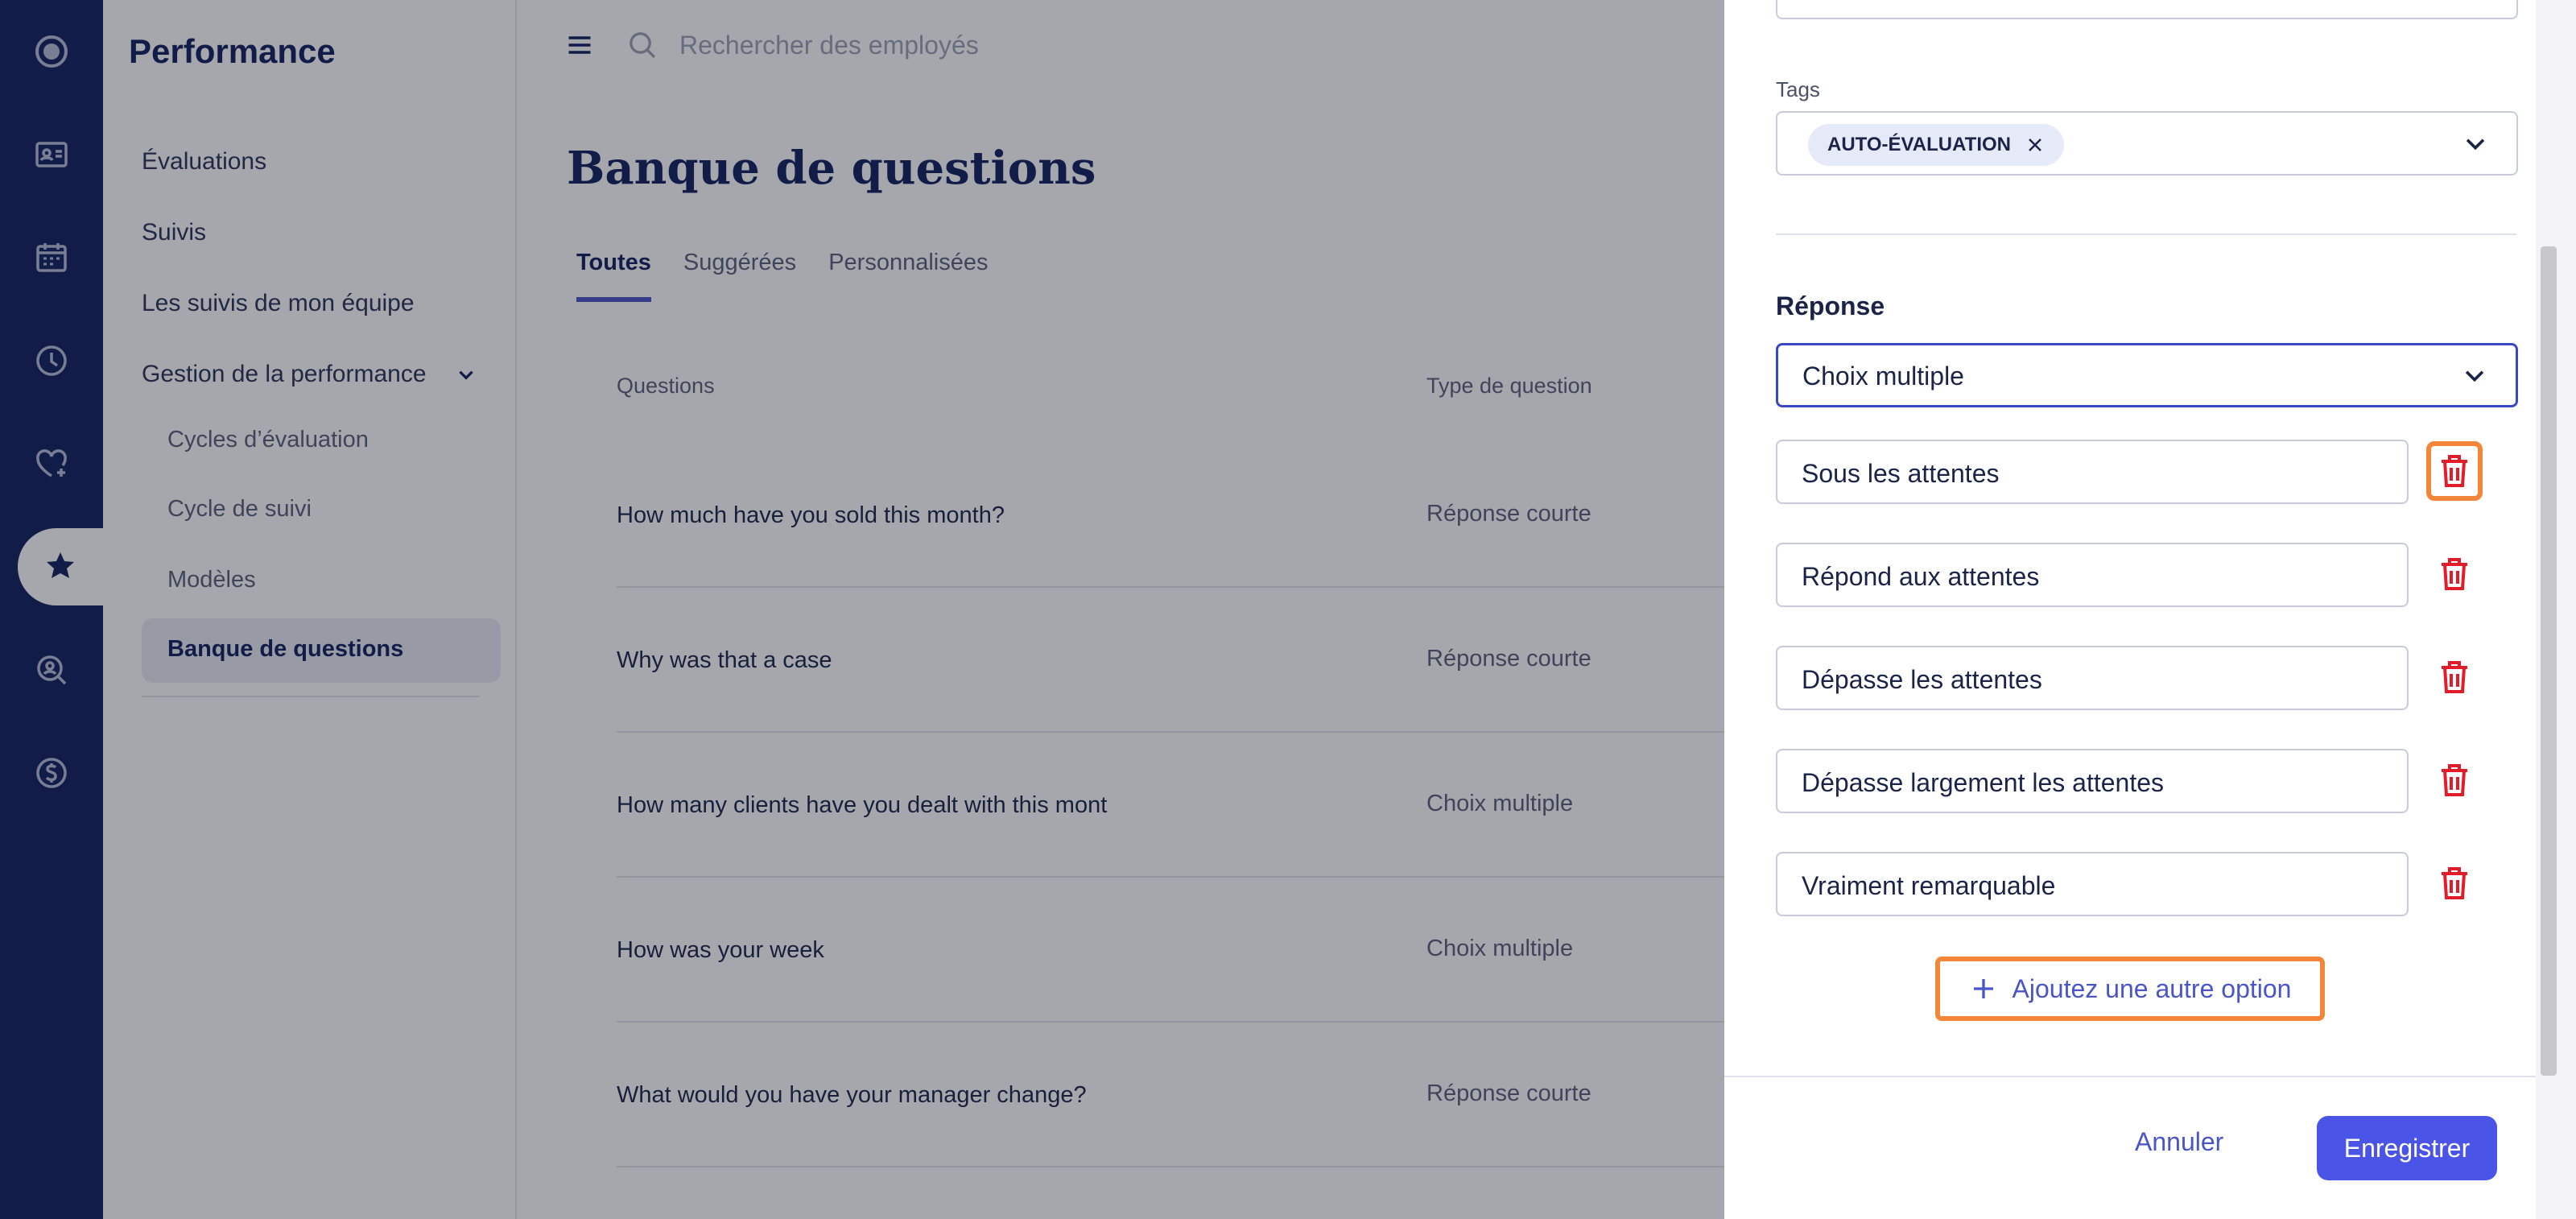 Image resolution: width=2576 pixels, height=1219 pixels. What do you see at coordinates (2549, 661) in the screenshot?
I see `scrollbar-thumb` at bounding box center [2549, 661].